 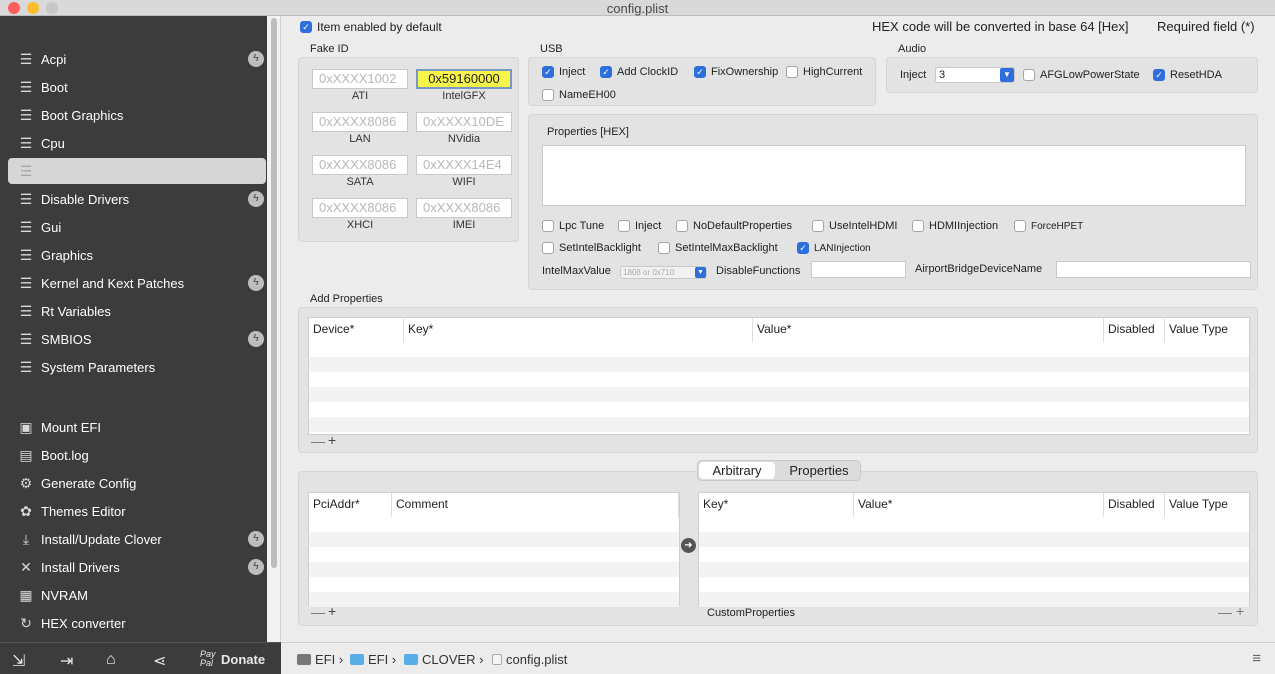 I want to click on column-header-pciaddr-: PciAddr*, so click(x=350, y=505).